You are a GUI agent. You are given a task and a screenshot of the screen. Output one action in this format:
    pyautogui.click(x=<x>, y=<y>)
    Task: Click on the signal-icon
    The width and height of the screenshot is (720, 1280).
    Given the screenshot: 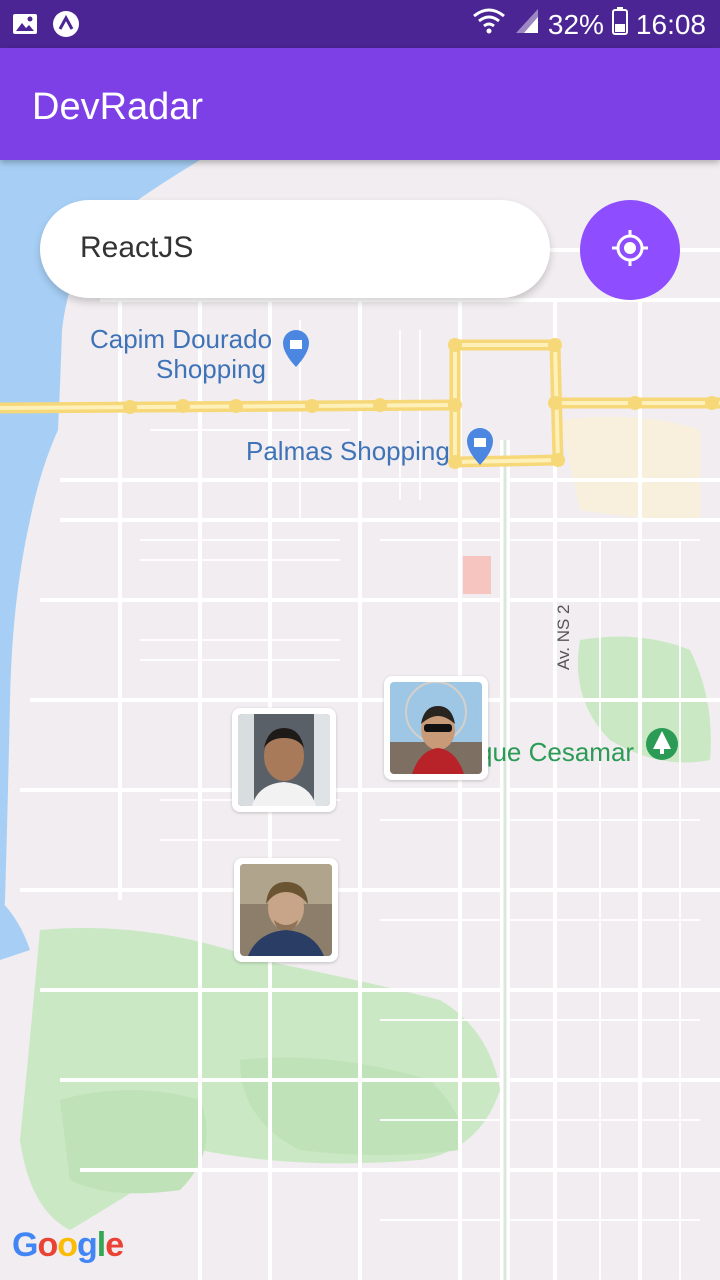 What is the action you would take?
    pyautogui.click(x=527, y=24)
    